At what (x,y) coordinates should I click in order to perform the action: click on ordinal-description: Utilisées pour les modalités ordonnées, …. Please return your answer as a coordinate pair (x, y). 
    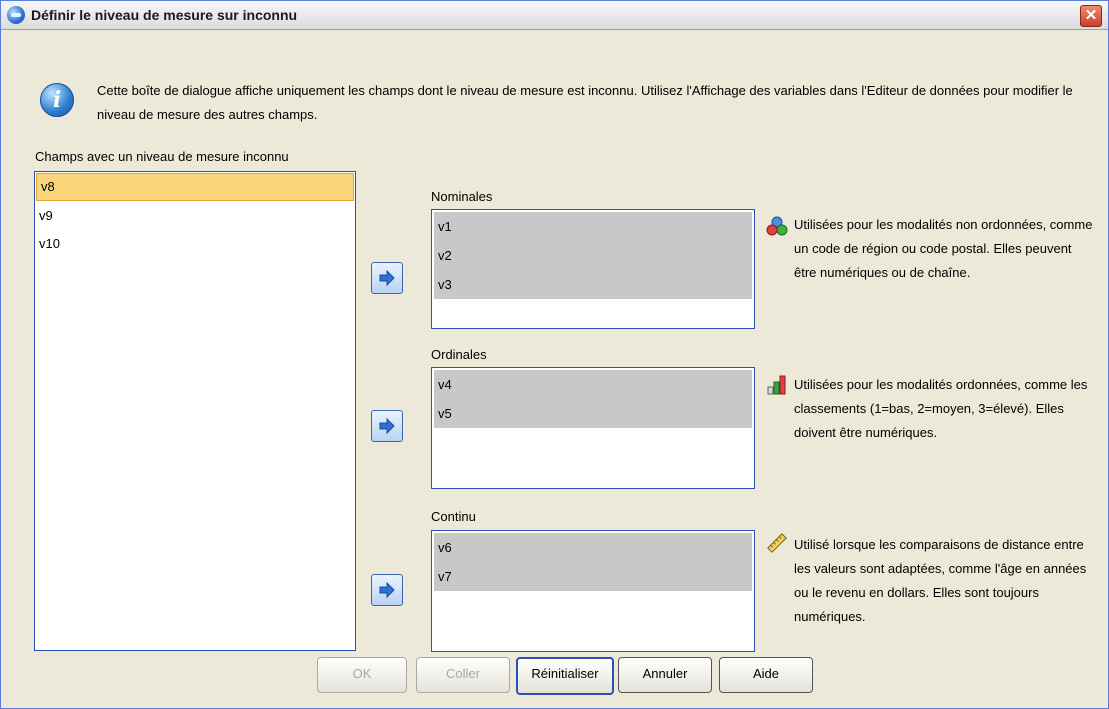
    Looking at the image, I should click on (941, 408).